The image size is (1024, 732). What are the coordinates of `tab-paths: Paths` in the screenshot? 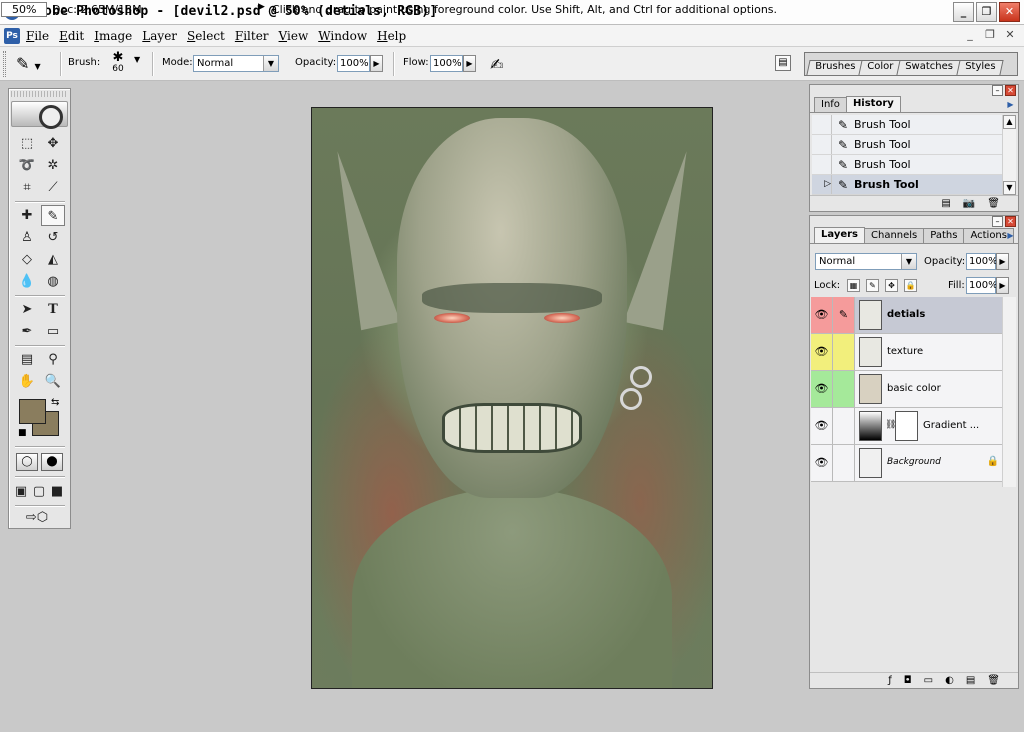 It's located at (944, 235).